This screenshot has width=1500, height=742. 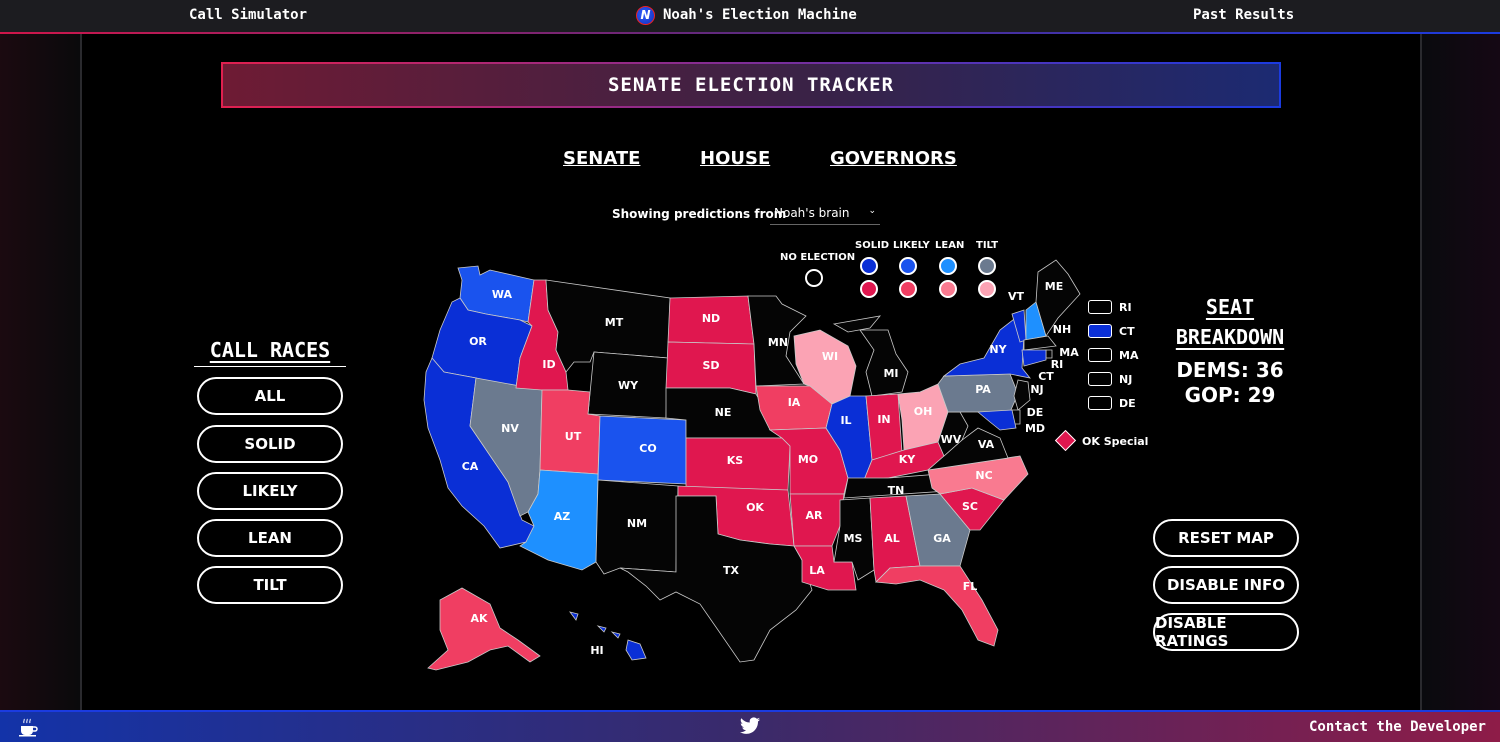 I want to click on state-label-hi: HI, so click(x=596, y=650).